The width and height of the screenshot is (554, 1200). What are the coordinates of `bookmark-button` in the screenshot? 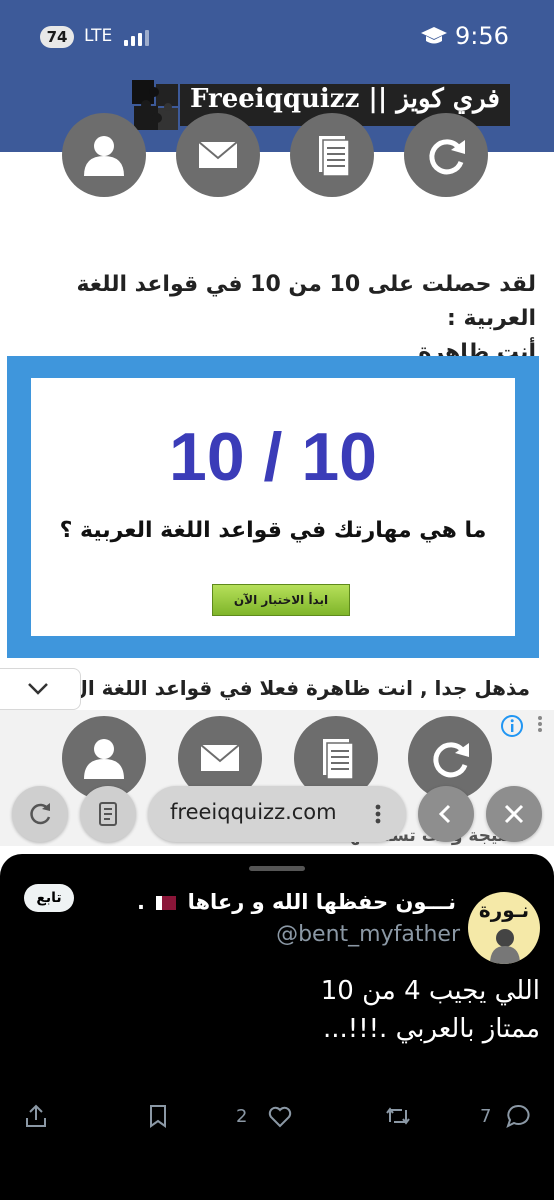 It's located at (159, 1117).